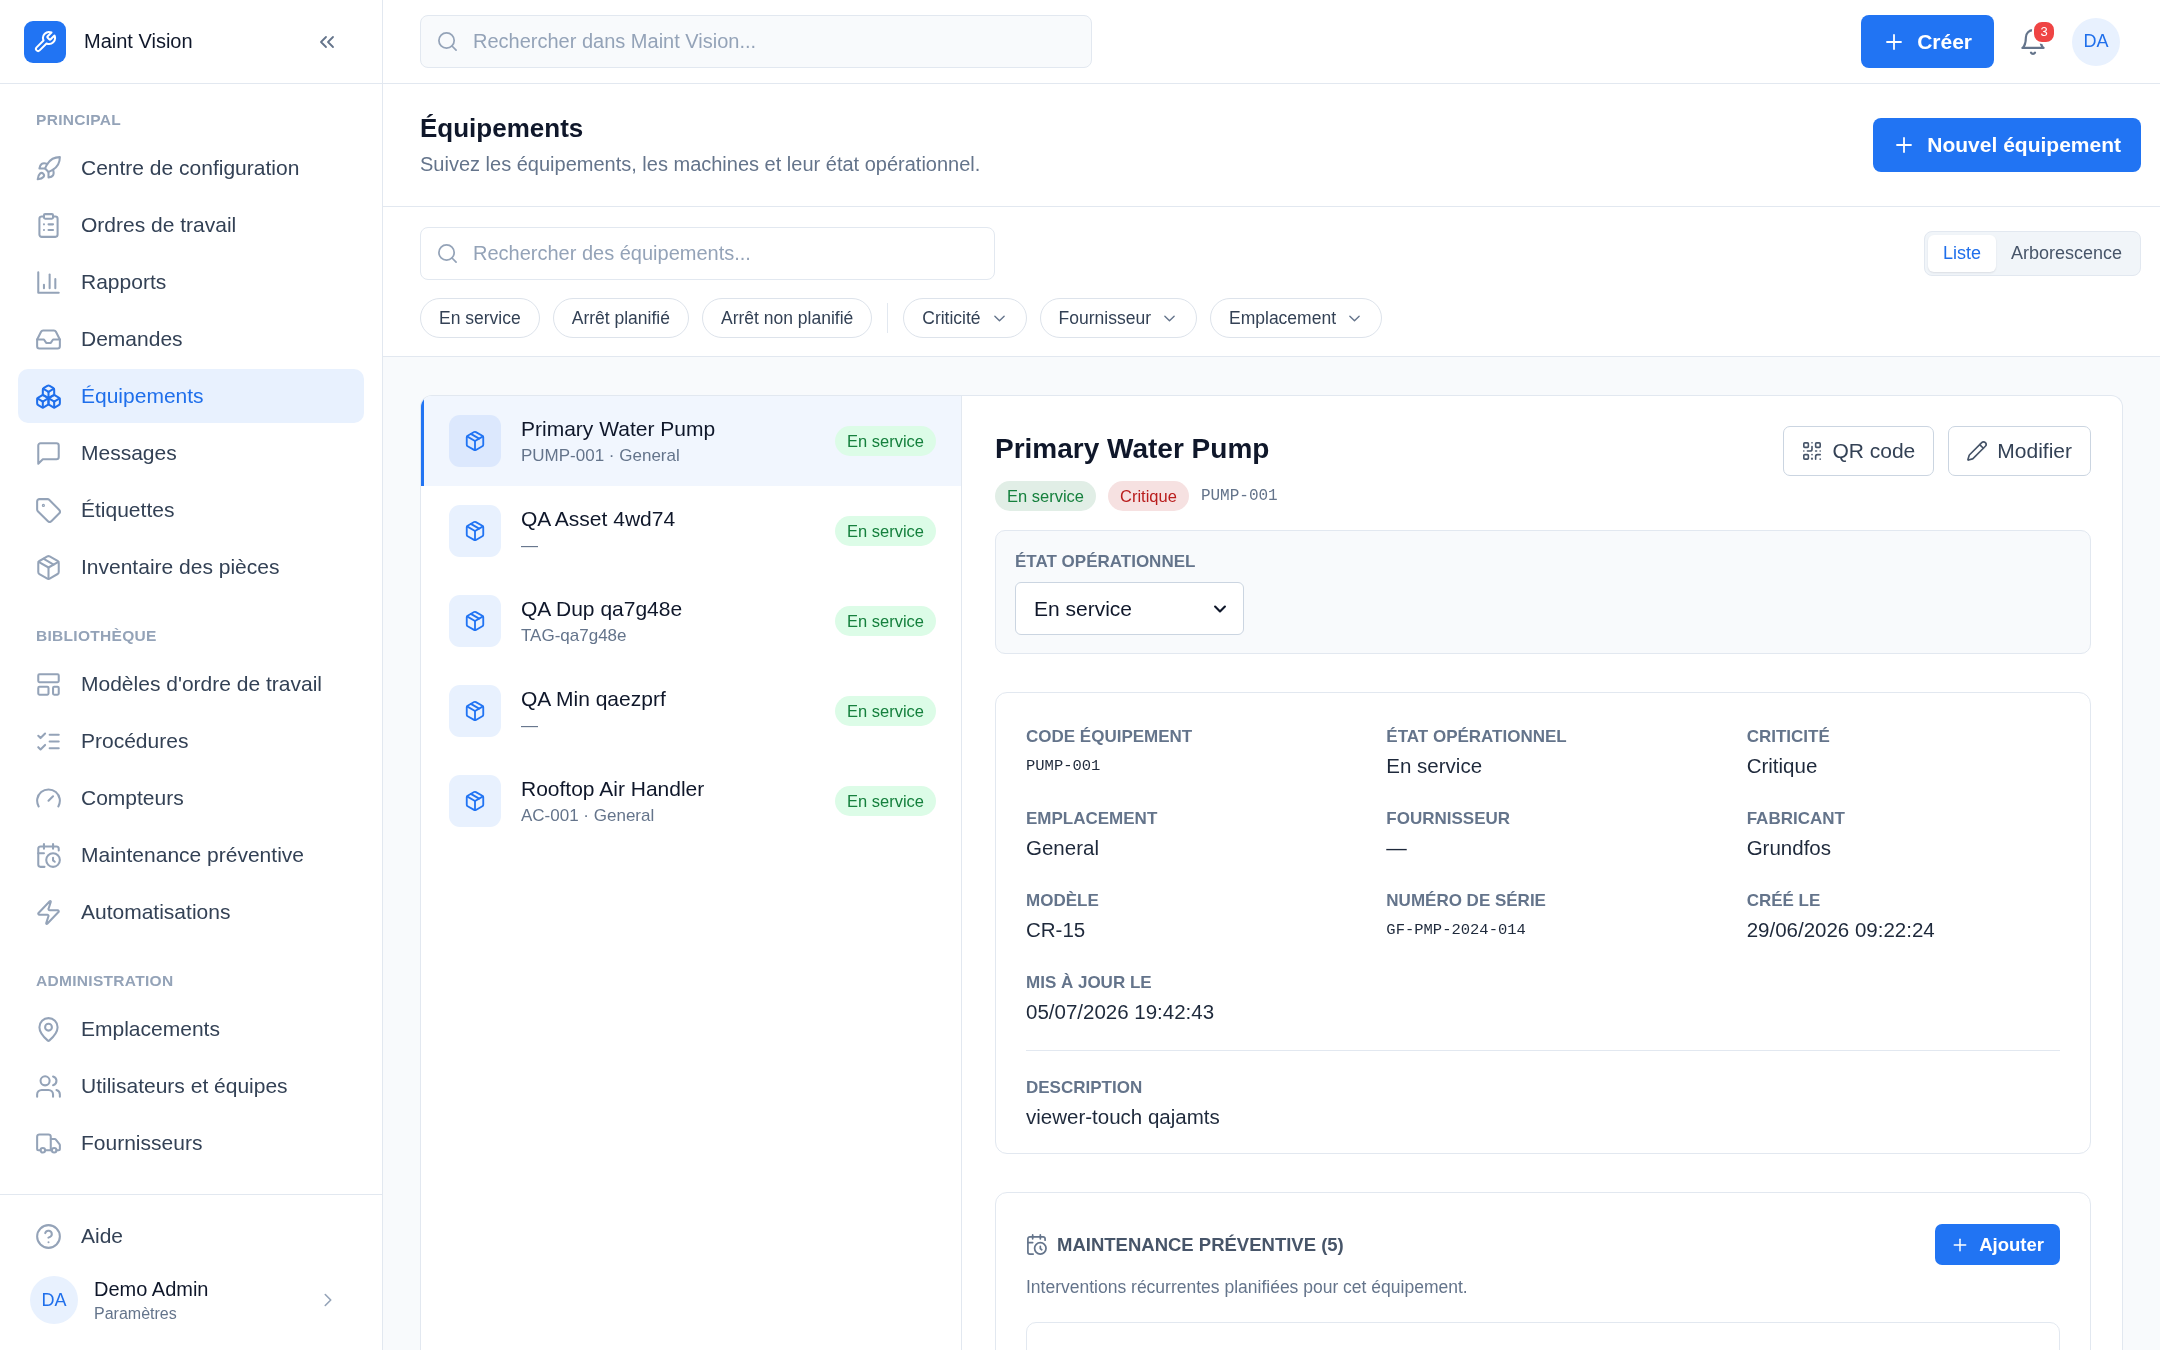 Image resolution: width=2160 pixels, height=1350 pixels. I want to click on cubes-icon, so click(48, 396).